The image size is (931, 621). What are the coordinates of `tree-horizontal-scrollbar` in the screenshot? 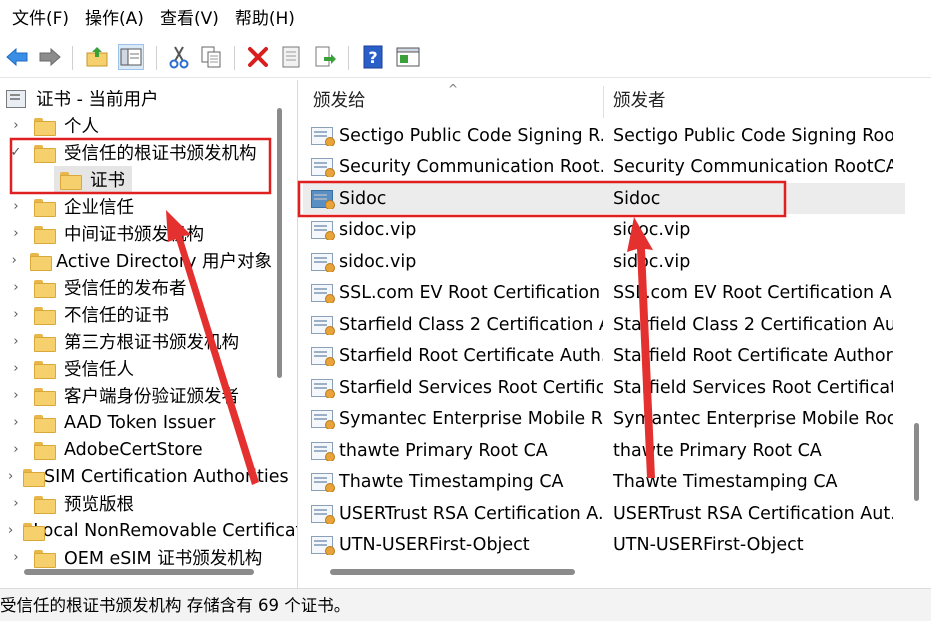 It's located at (139, 572).